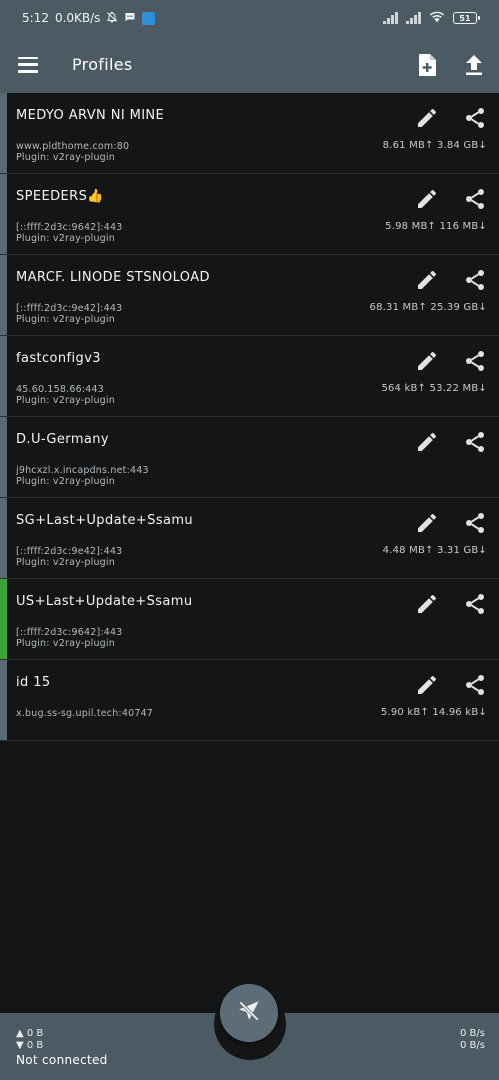  I want to click on status-bar: 5:12 0.0KB/s 51, so click(249, 18).